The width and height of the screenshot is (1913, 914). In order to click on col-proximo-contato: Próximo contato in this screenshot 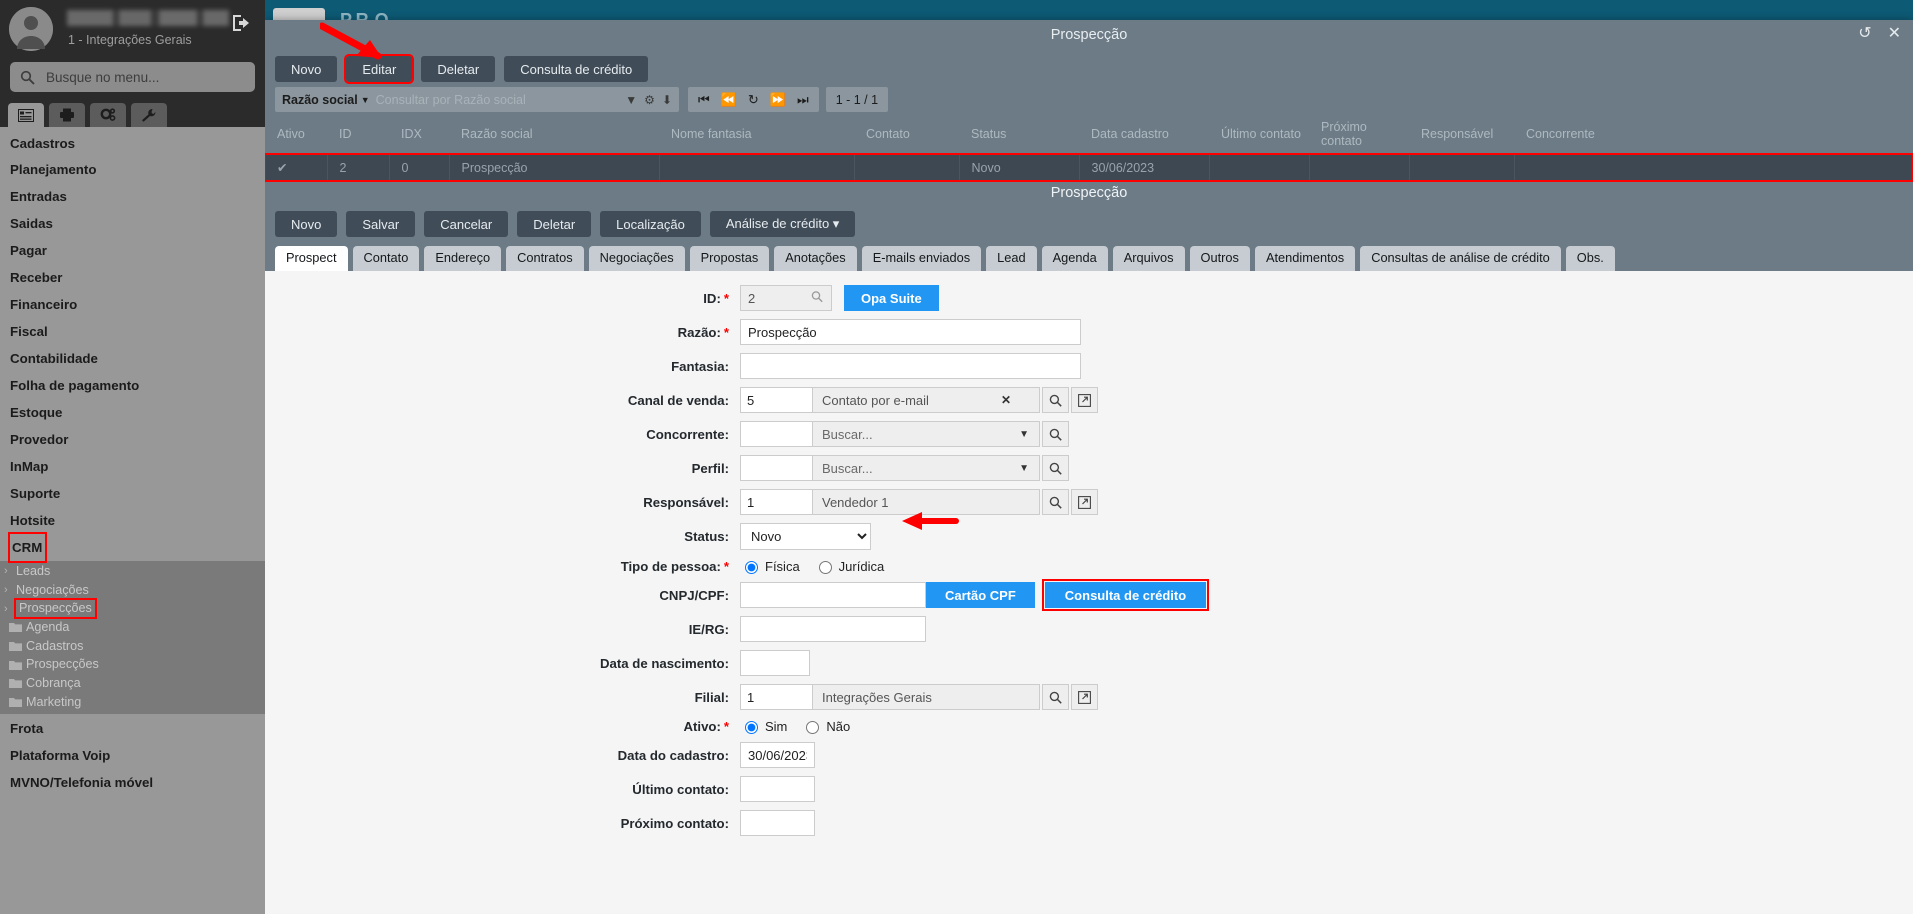, I will do `click(1359, 135)`.